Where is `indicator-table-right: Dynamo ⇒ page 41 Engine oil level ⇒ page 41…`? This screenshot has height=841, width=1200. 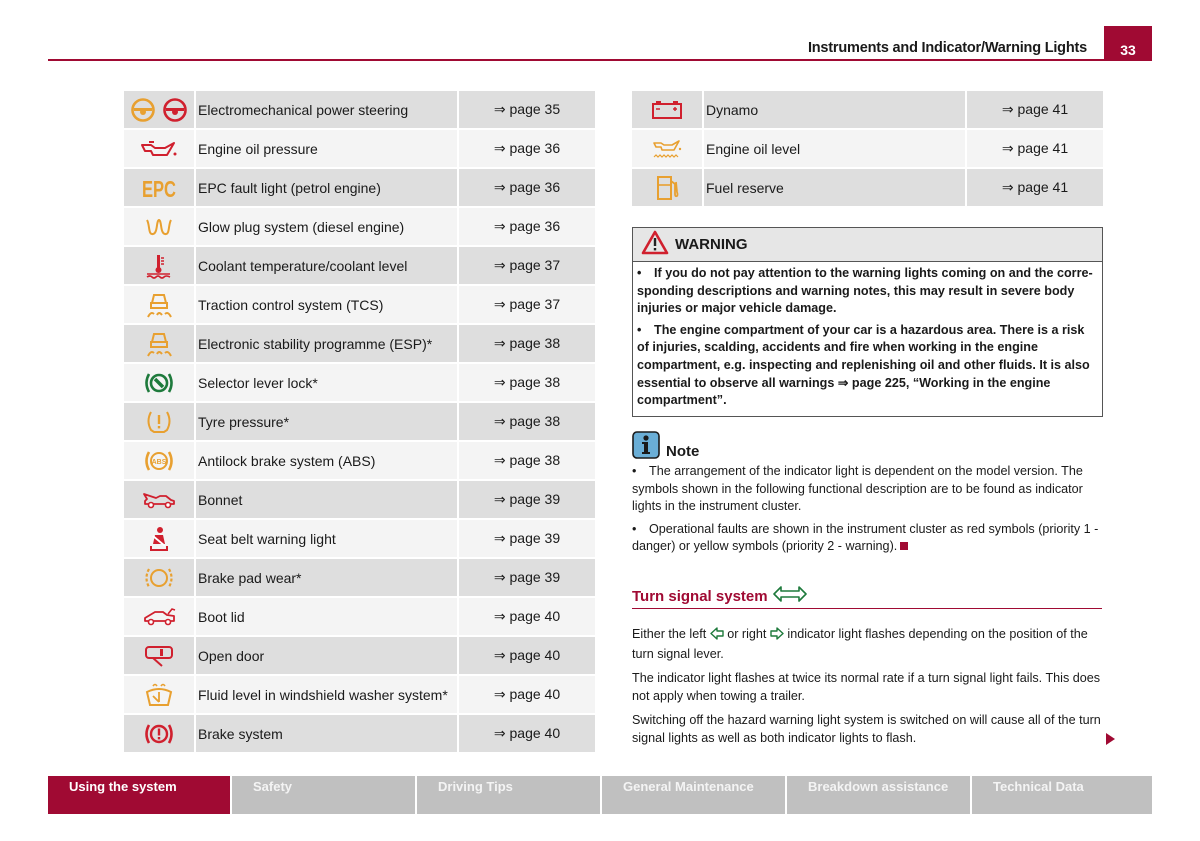 indicator-table-right: Dynamo ⇒ page 41 Engine oil level ⇒ page 41… is located at coordinates (867, 149).